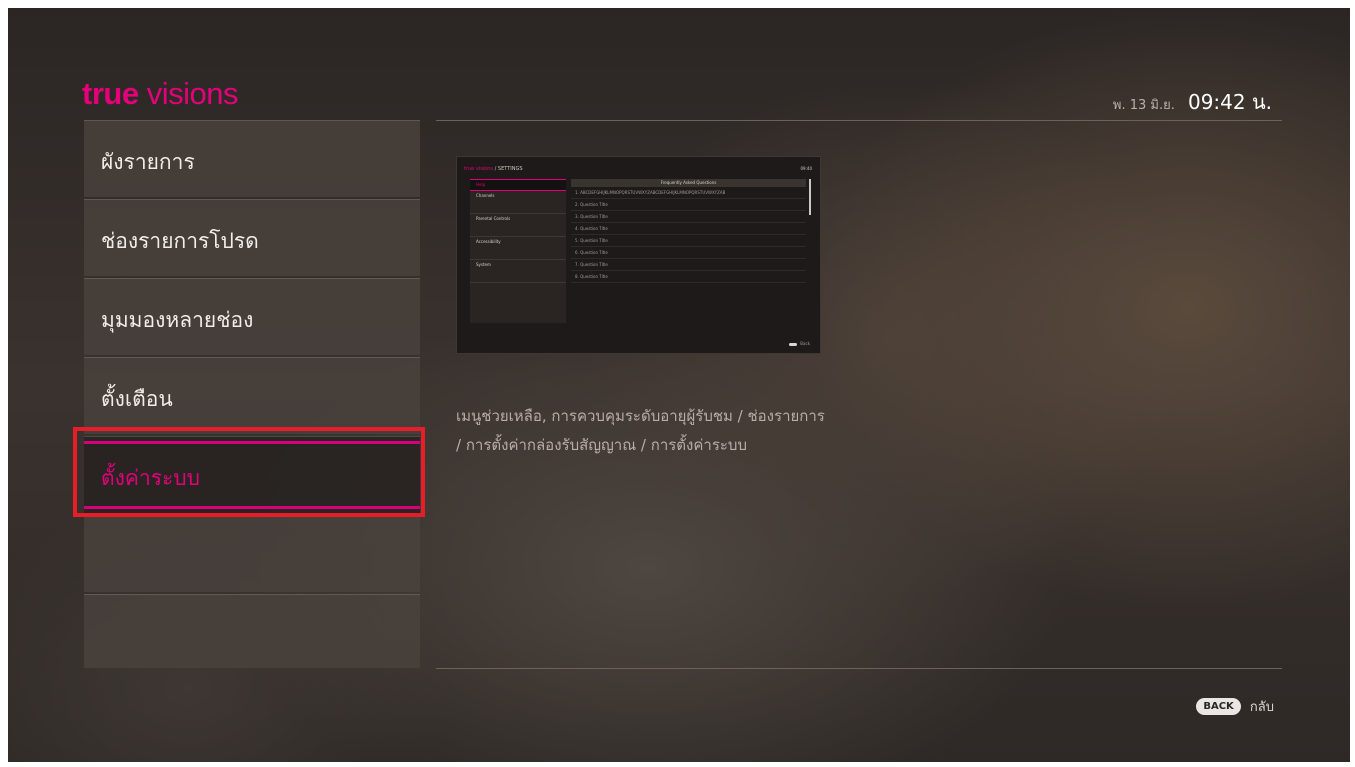  What do you see at coordinates (688, 253) in the screenshot?
I see `preview-question: 6. Question Title` at bounding box center [688, 253].